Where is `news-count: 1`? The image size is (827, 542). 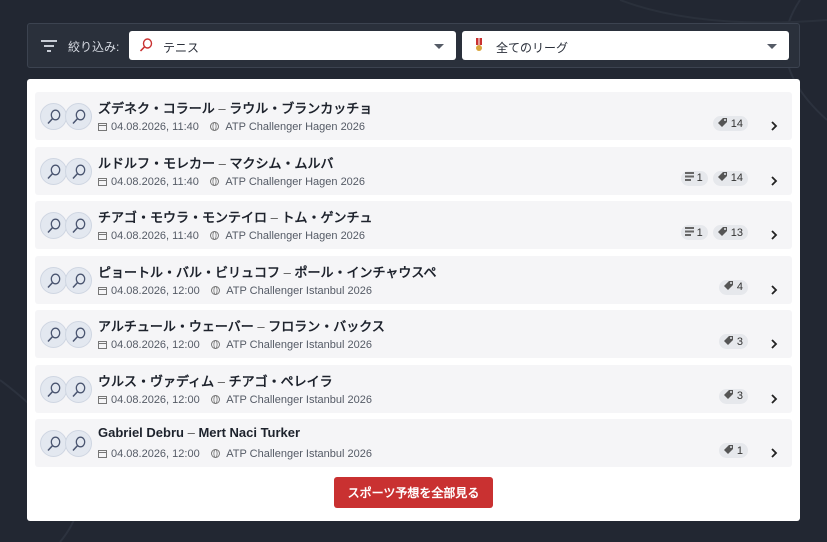 news-count: 1 is located at coordinates (699, 178).